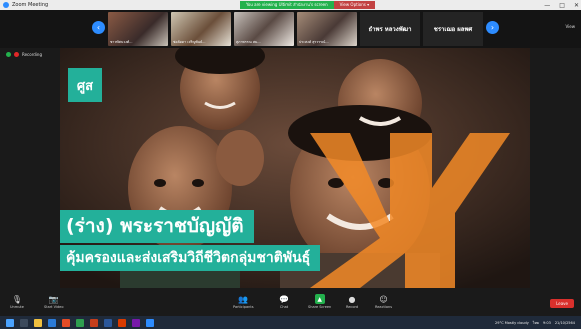  I want to click on share-screen-label: Share Screen, so click(320, 307).